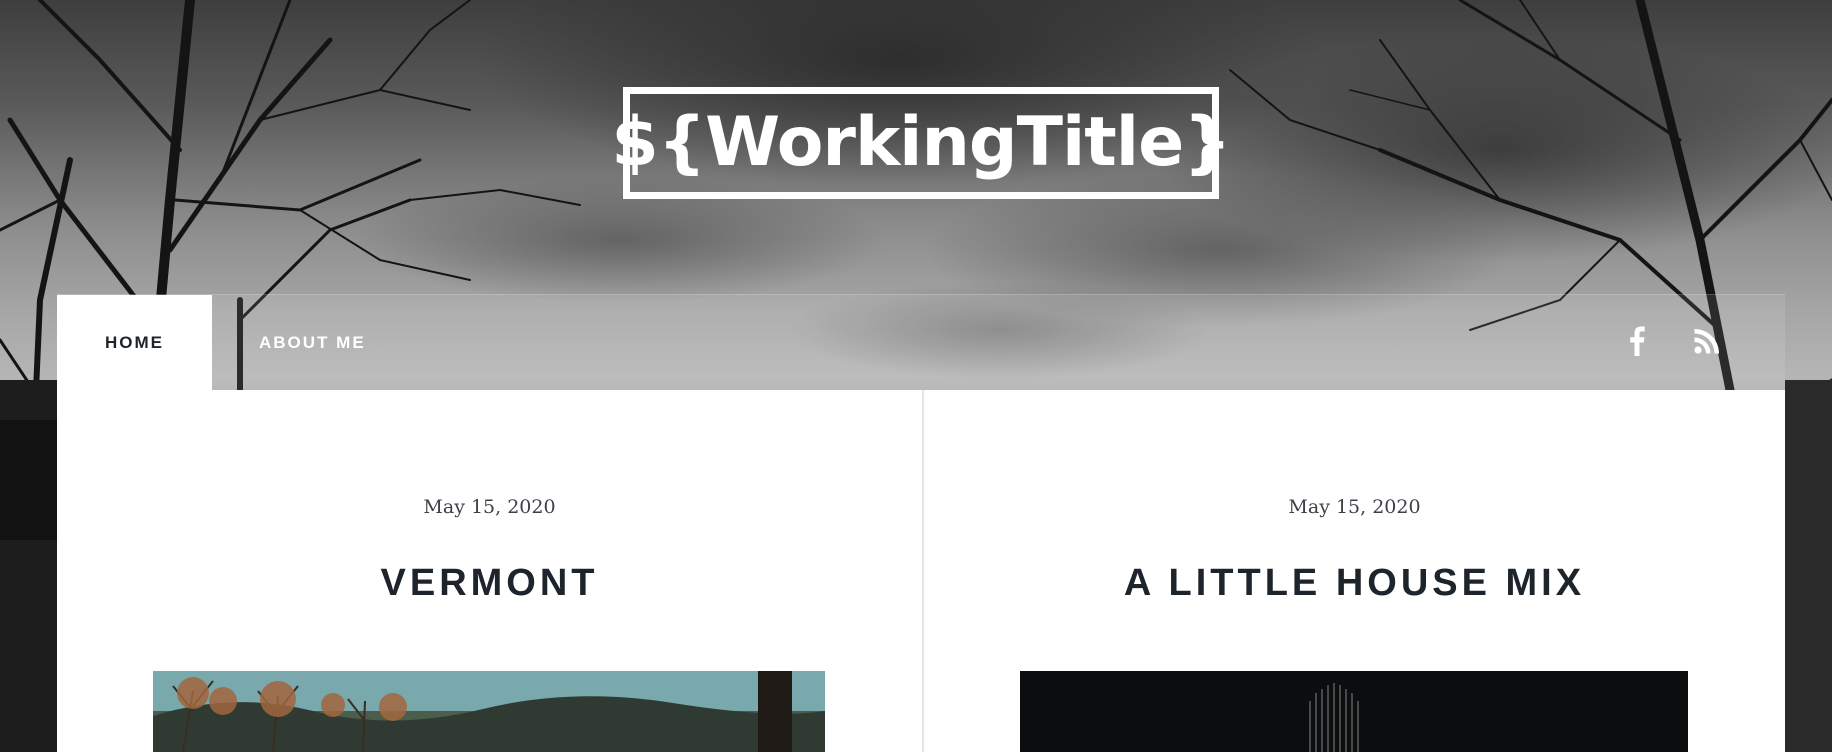 Image resolution: width=1832 pixels, height=752 pixels. Describe the element at coordinates (489, 583) in the screenshot. I see `post-title-link: VERMONT` at that location.